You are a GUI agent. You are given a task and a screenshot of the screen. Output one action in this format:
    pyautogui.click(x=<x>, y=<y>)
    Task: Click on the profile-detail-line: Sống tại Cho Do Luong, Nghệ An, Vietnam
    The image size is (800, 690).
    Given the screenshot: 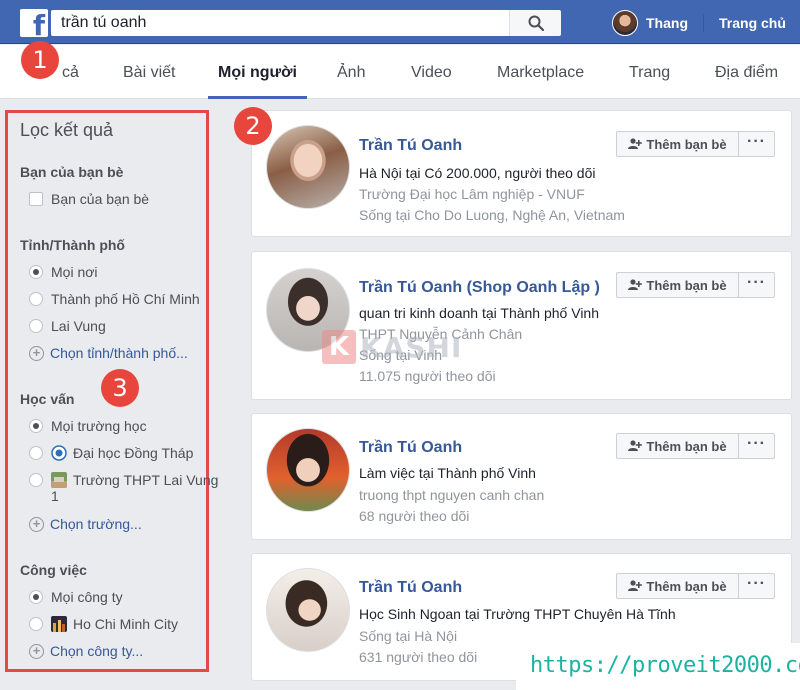 What is the action you would take?
    pyautogui.click(x=492, y=215)
    